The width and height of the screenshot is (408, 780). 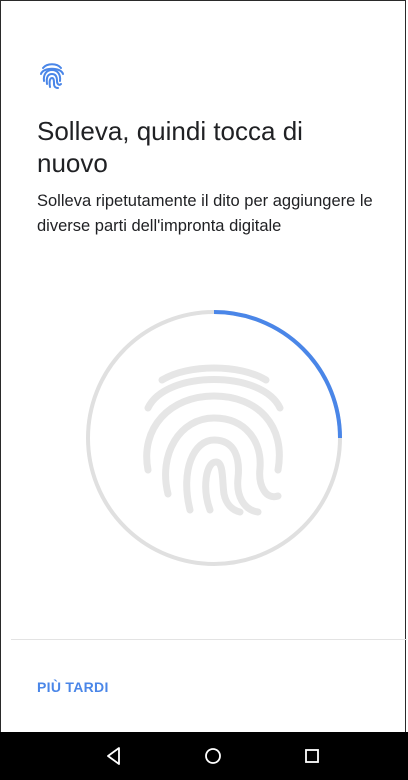 I want to click on back-triangle-icon, so click(x=114, y=756).